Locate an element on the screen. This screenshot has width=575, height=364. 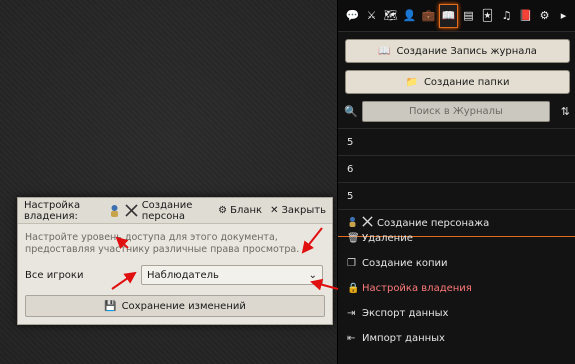
close-label: Закрыть is located at coordinates (303, 210).